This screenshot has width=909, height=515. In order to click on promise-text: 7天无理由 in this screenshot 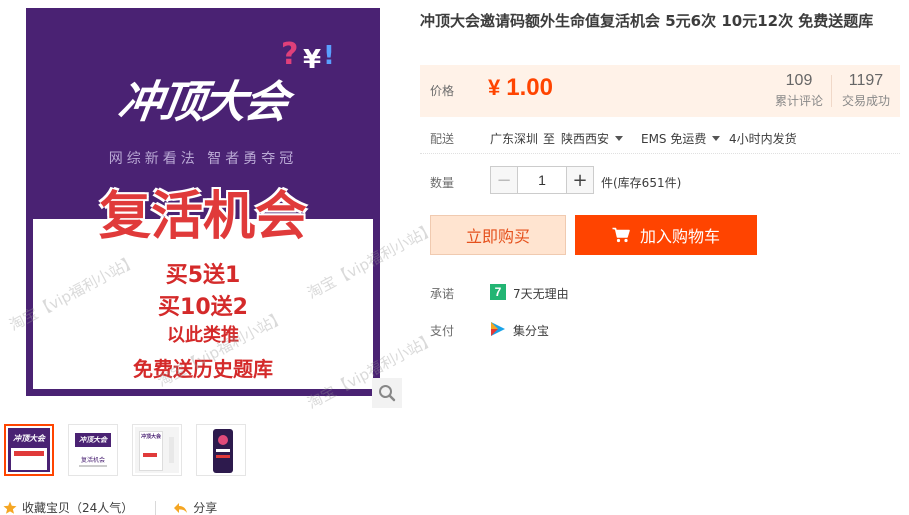, I will do `click(541, 293)`.